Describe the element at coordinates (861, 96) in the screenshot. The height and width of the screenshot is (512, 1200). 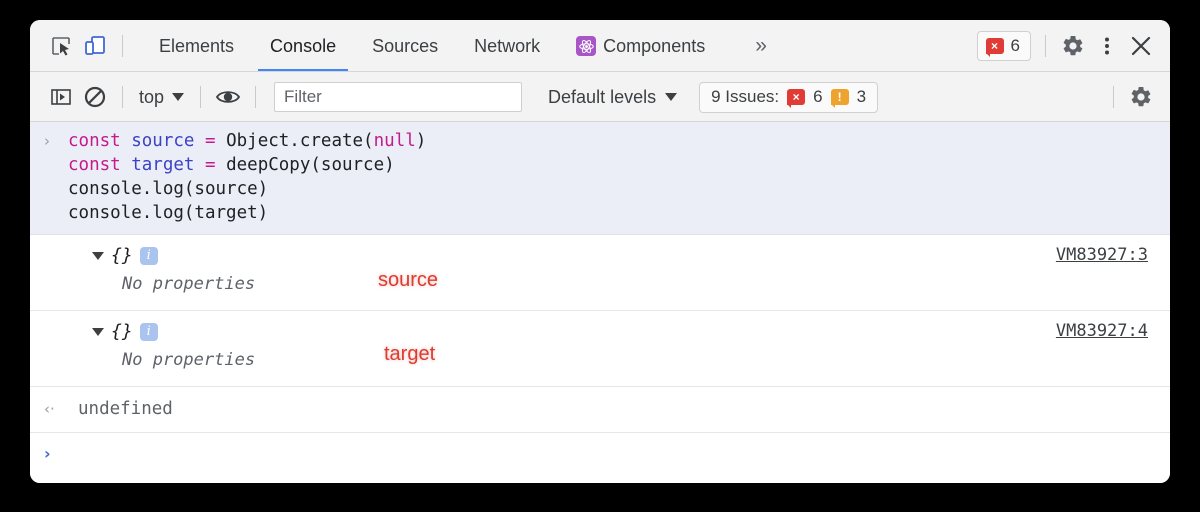
I see `issues-warning-count: 3` at that location.